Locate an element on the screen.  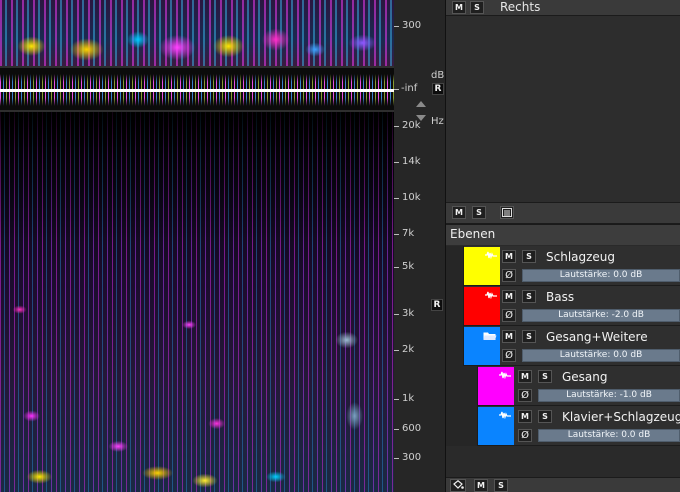
ruler-label: 20k is located at coordinates (411, 125).